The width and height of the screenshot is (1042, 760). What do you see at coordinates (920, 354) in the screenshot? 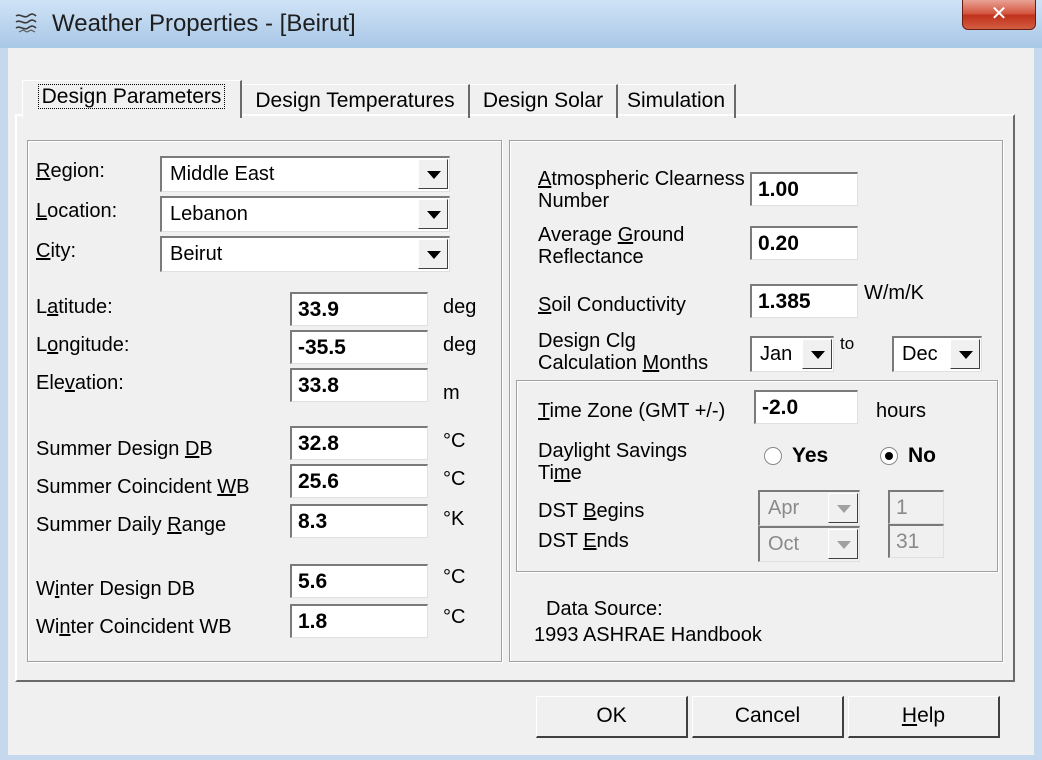
I see `clg-month-to-value: Dec` at bounding box center [920, 354].